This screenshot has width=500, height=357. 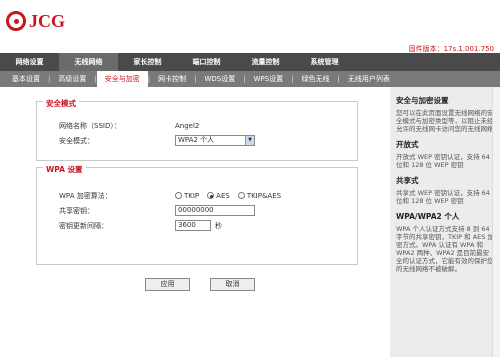 I want to click on main-nav-system: 系统管理, so click(x=324, y=62).